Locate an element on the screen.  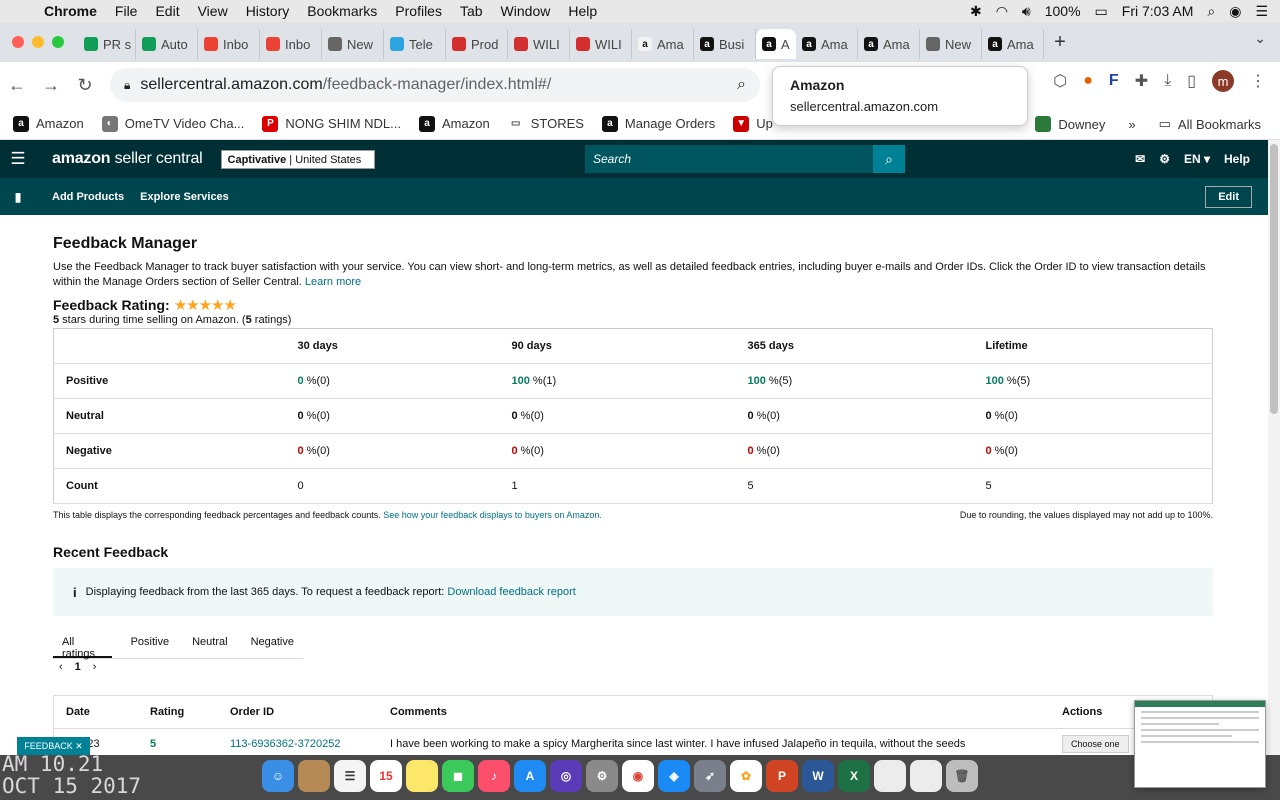
profile-avatar: m is located at coordinates (1223, 81).